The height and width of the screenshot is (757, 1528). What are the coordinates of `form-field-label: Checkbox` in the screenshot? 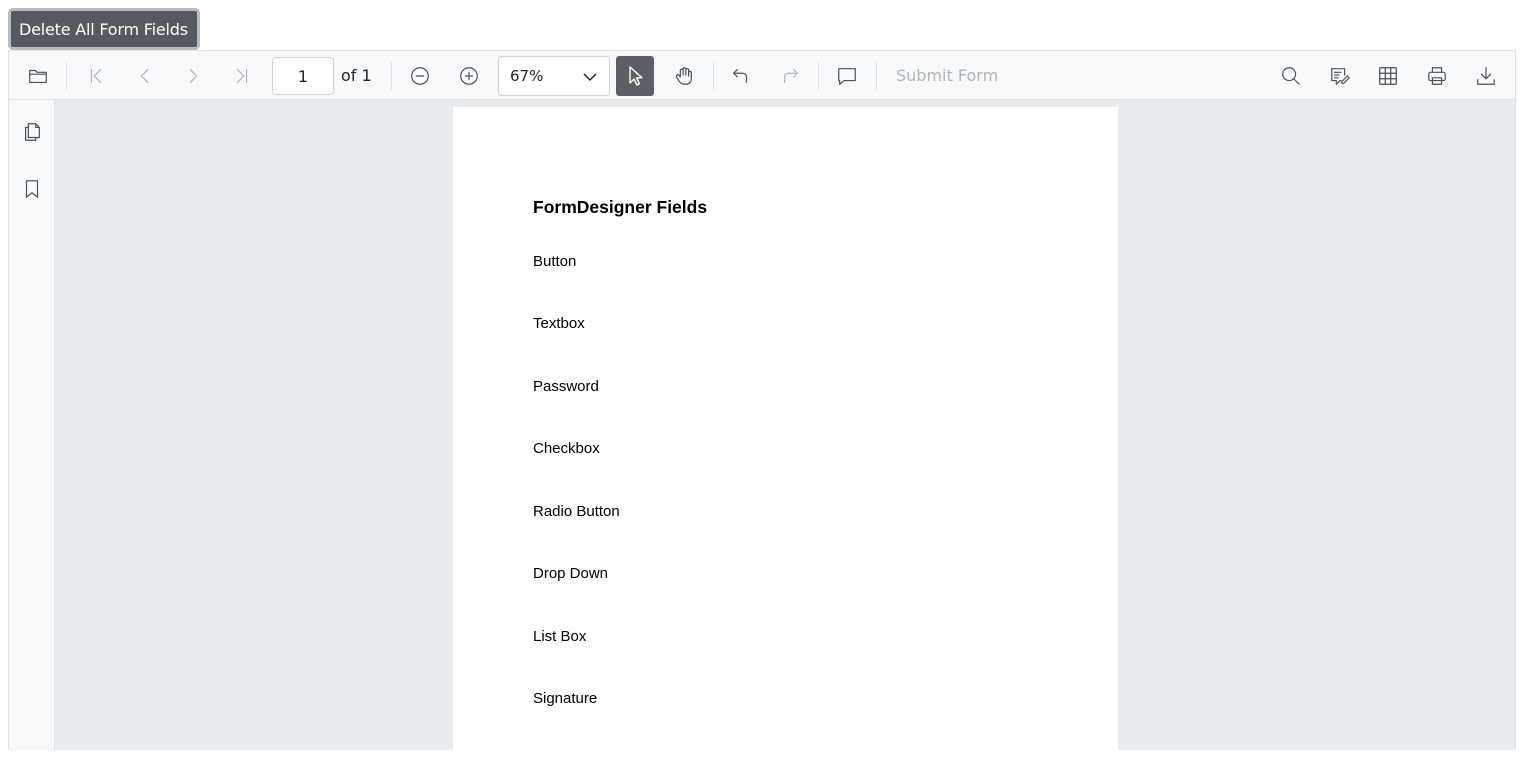 It's located at (566, 448).